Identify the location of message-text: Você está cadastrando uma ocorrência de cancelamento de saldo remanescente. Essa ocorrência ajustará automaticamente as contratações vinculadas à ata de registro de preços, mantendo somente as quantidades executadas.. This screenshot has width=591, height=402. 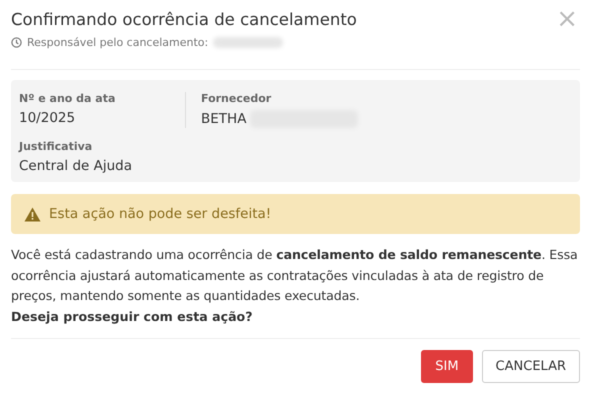
(295, 275).